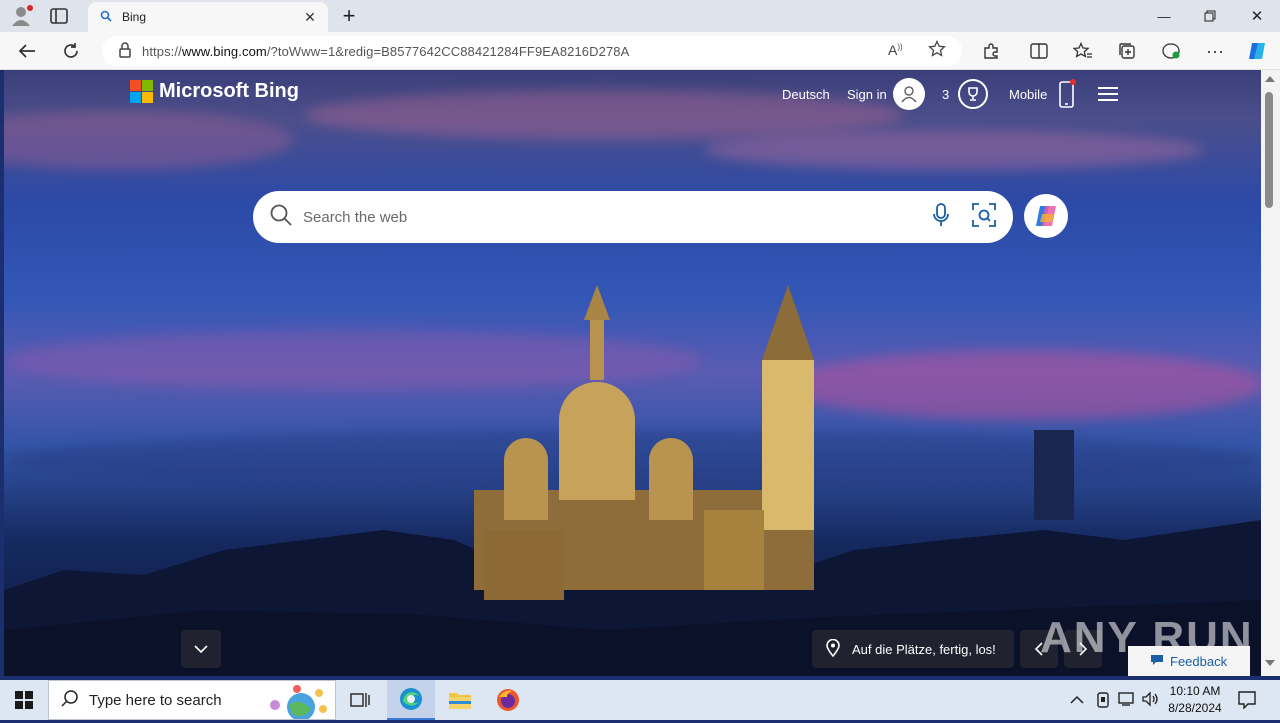 This screenshot has width=1280, height=723. Describe the element at coordinates (941, 217) in the screenshot. I see `microphone-icon` at that location.